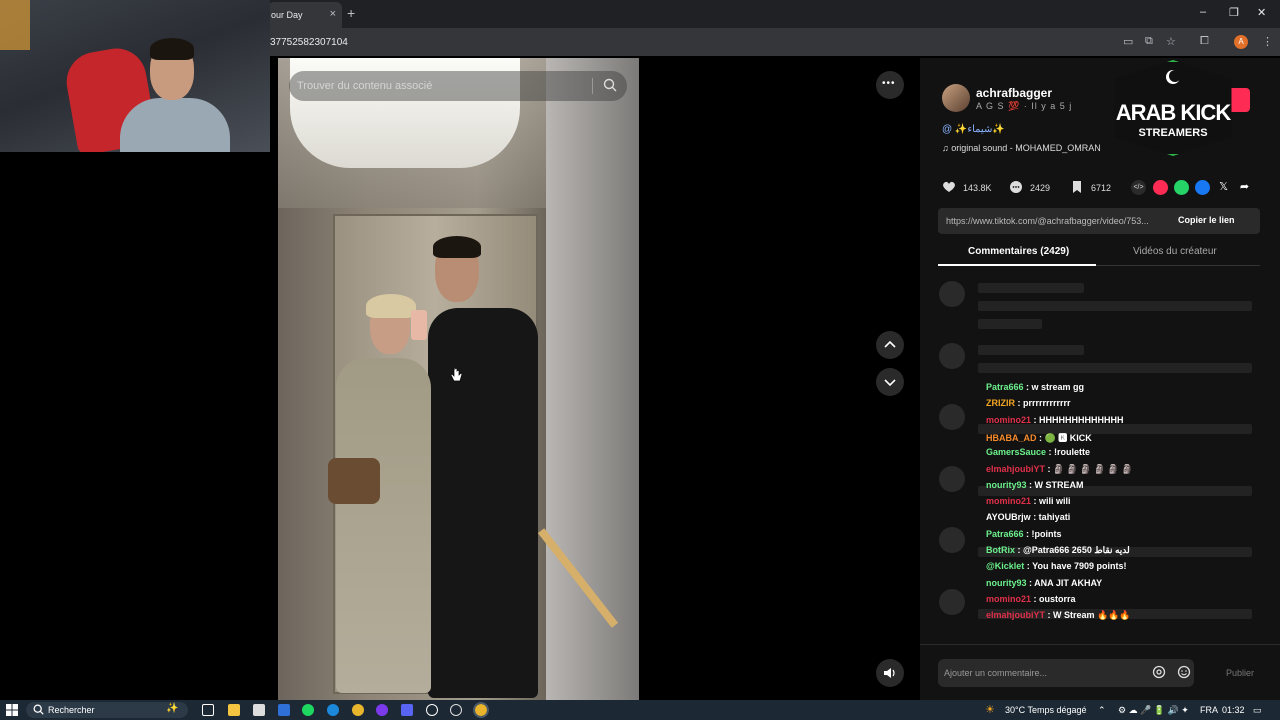 The image size is (1280, 720). What do you see at coordinates (1099, 255) in the screenshot?
I see `panel-tabs: Commentaires (2429) Vidéos du créateur` at bounding box center [1099, 255].